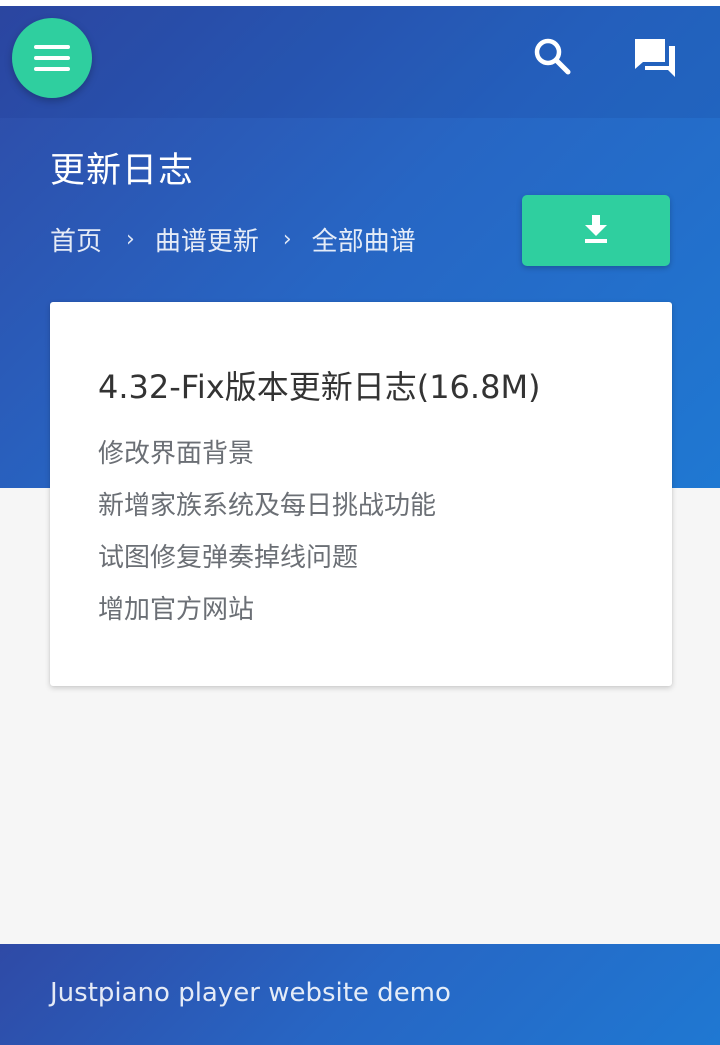 The width and height of the screenshot is (720, 1045). What do you see at coordinates (207, 239) in the screenshot?
I see `breadcrumb-score-updates: 曲谱更新` at bounding box center [207, 239].